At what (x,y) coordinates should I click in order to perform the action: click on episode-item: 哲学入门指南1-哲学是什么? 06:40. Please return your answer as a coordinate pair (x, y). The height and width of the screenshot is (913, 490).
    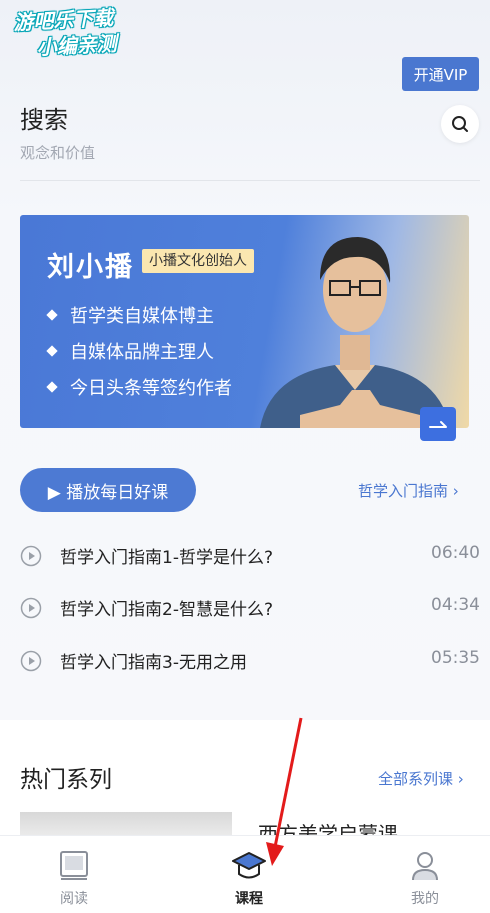
    Looking at the image, I should click on (250, 556).